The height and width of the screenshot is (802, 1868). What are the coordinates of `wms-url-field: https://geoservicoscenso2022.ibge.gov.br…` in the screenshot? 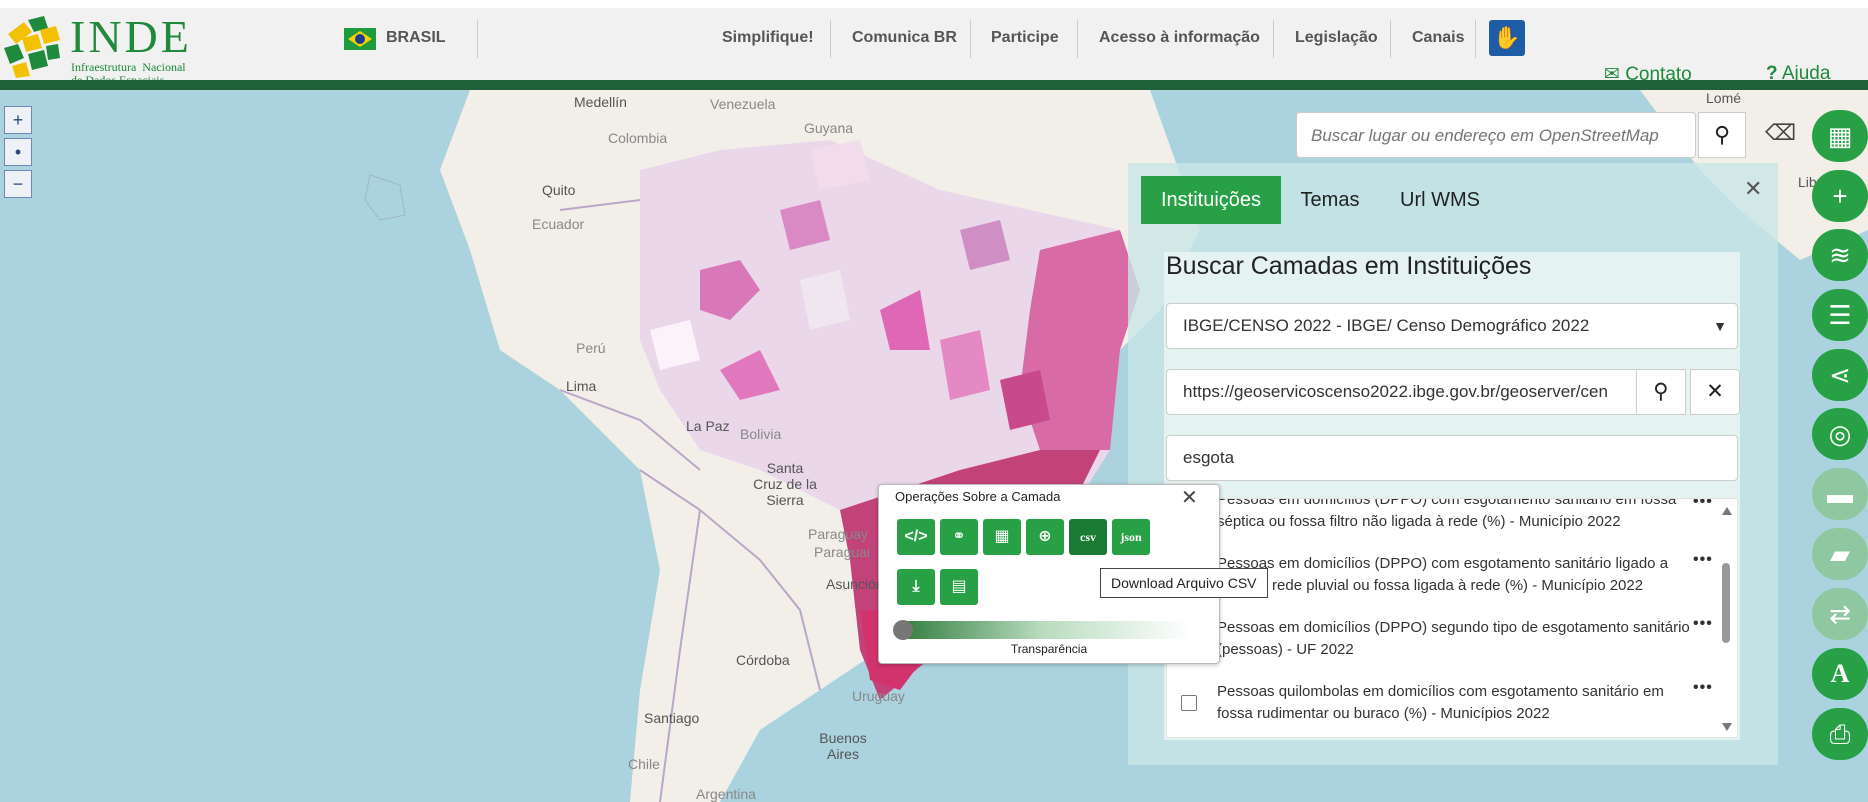 It's located at (1402, 392).